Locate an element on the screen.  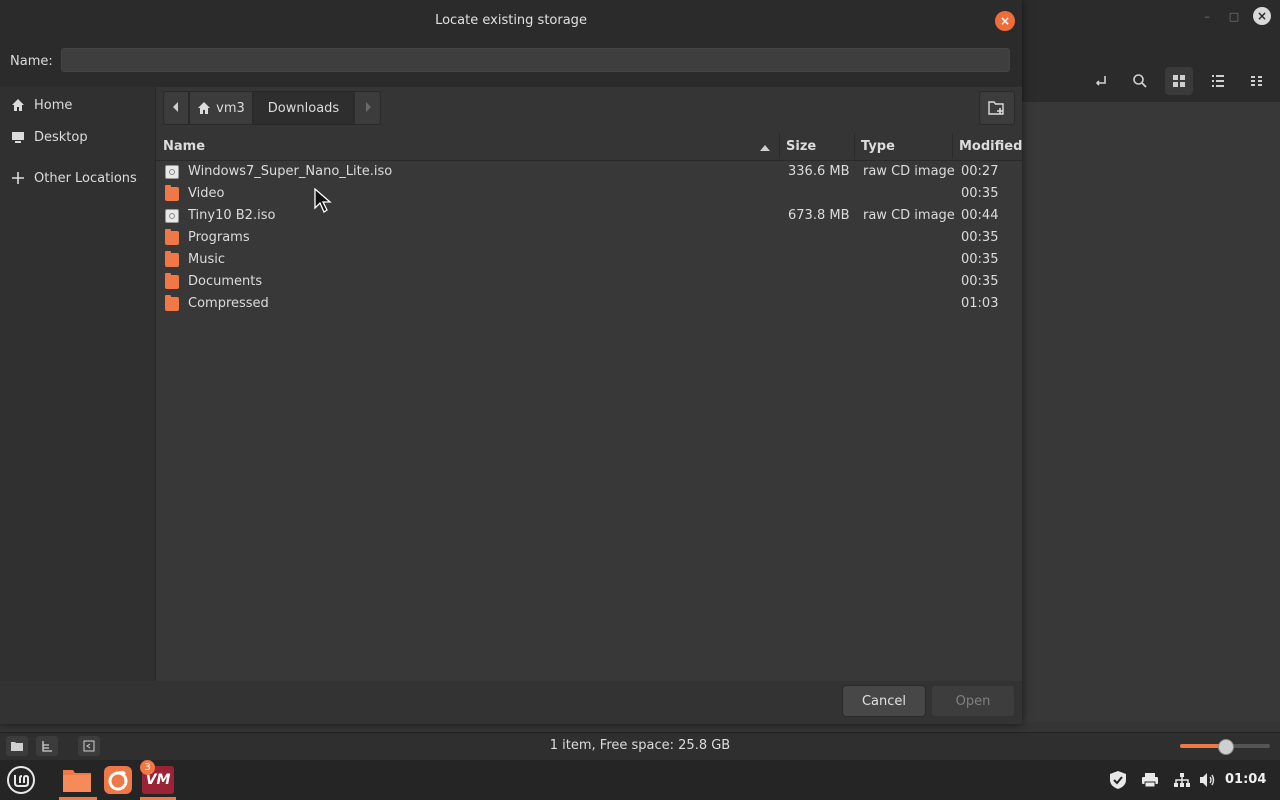
name-input is located at coordinates (535, 60).